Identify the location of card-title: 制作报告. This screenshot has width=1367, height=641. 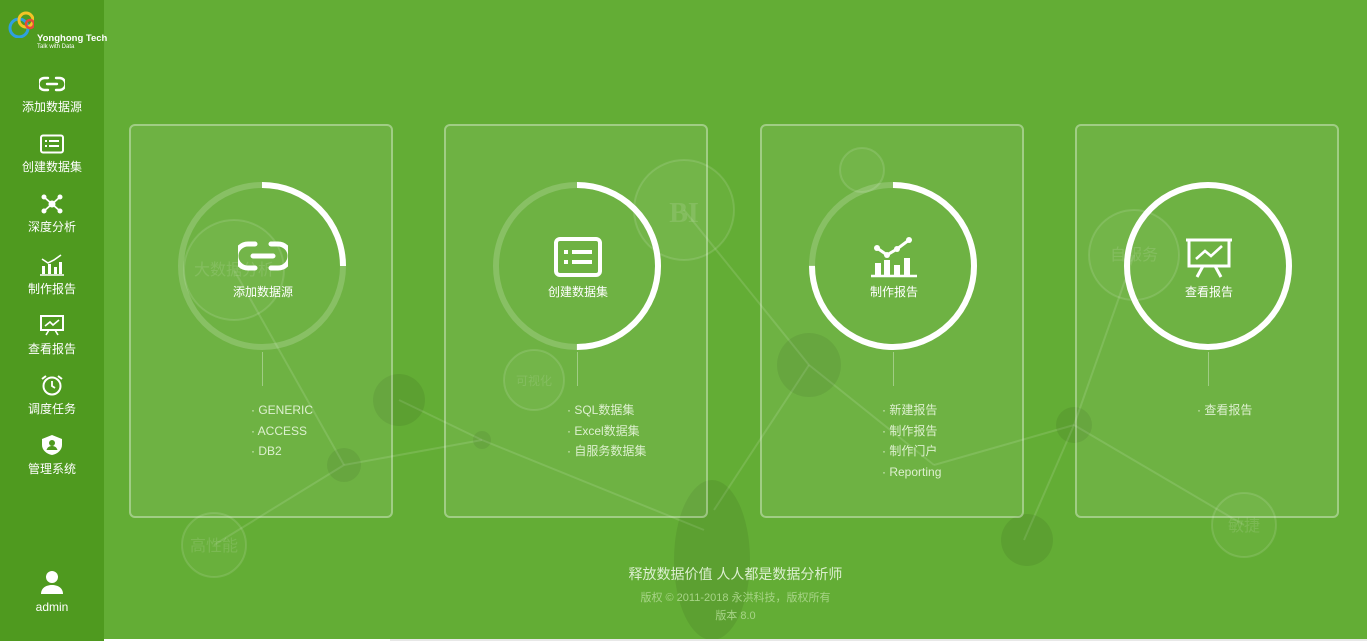
(894, 291).